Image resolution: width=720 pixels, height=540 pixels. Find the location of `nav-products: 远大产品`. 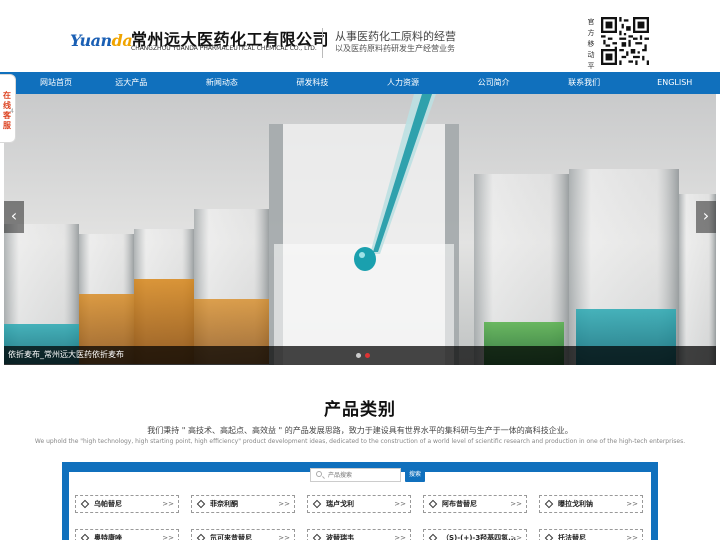

nav-products: 远大产品 is located at coordinates (131, 83).